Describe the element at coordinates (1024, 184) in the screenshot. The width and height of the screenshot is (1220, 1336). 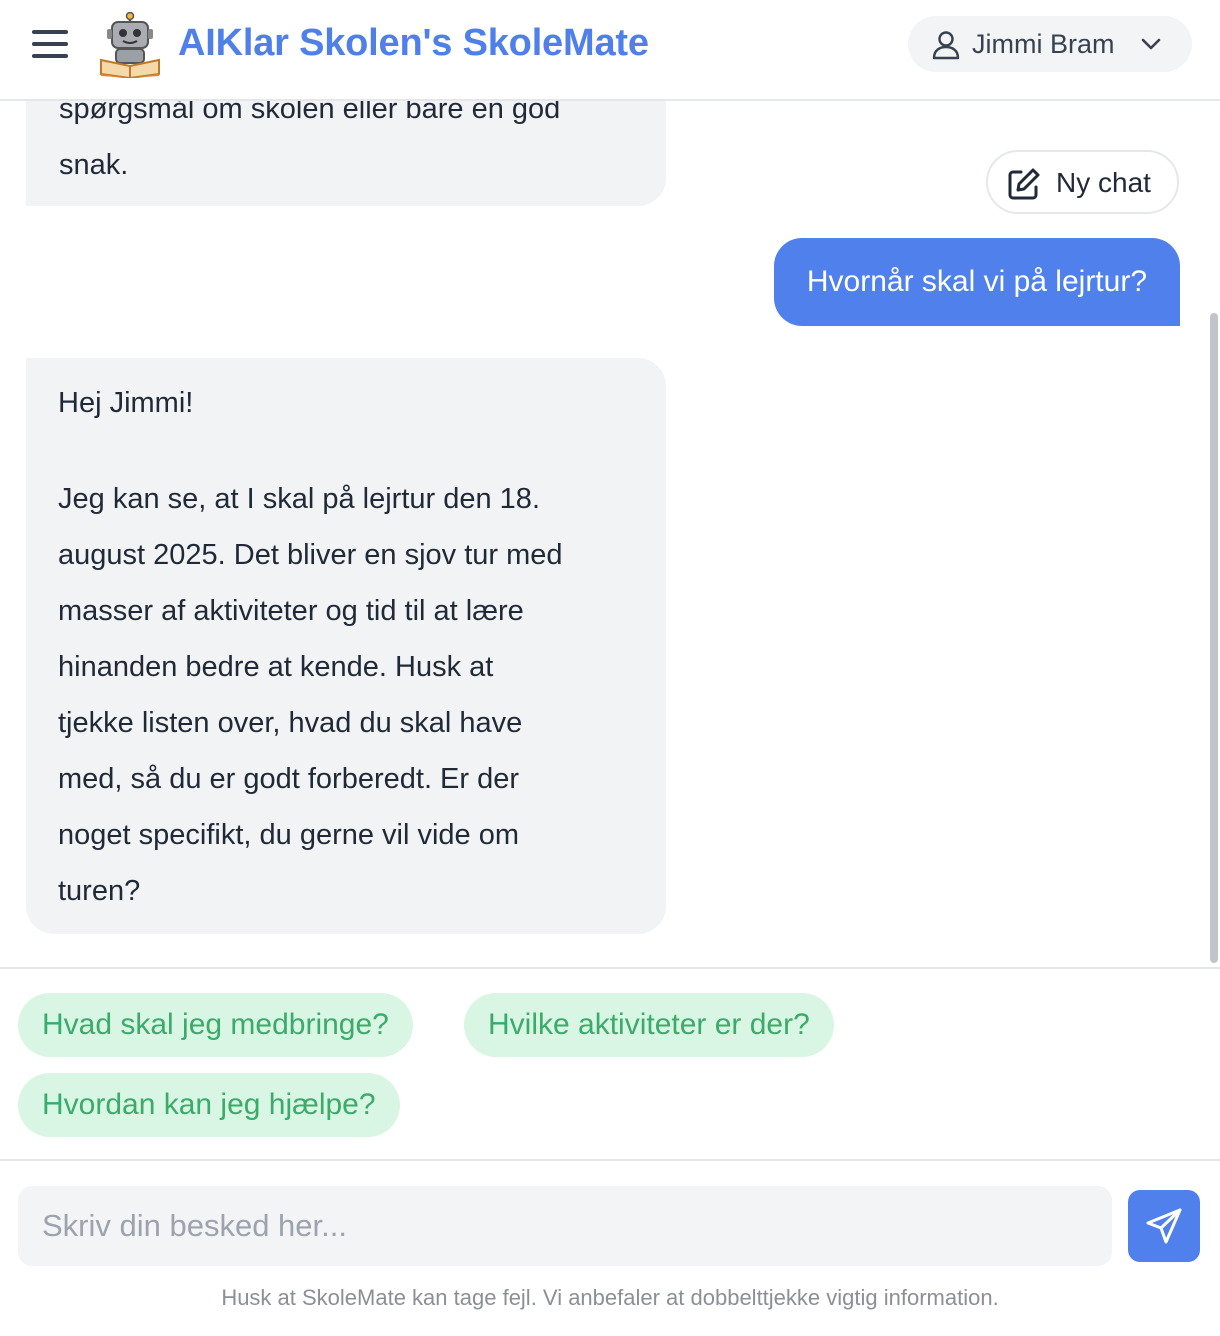
I see `edit-icon` at that location.